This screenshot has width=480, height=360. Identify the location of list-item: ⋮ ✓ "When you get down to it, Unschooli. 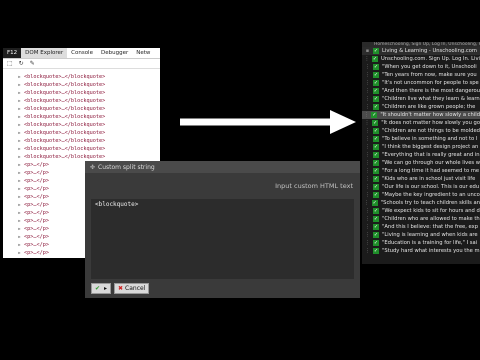
(421, 67).